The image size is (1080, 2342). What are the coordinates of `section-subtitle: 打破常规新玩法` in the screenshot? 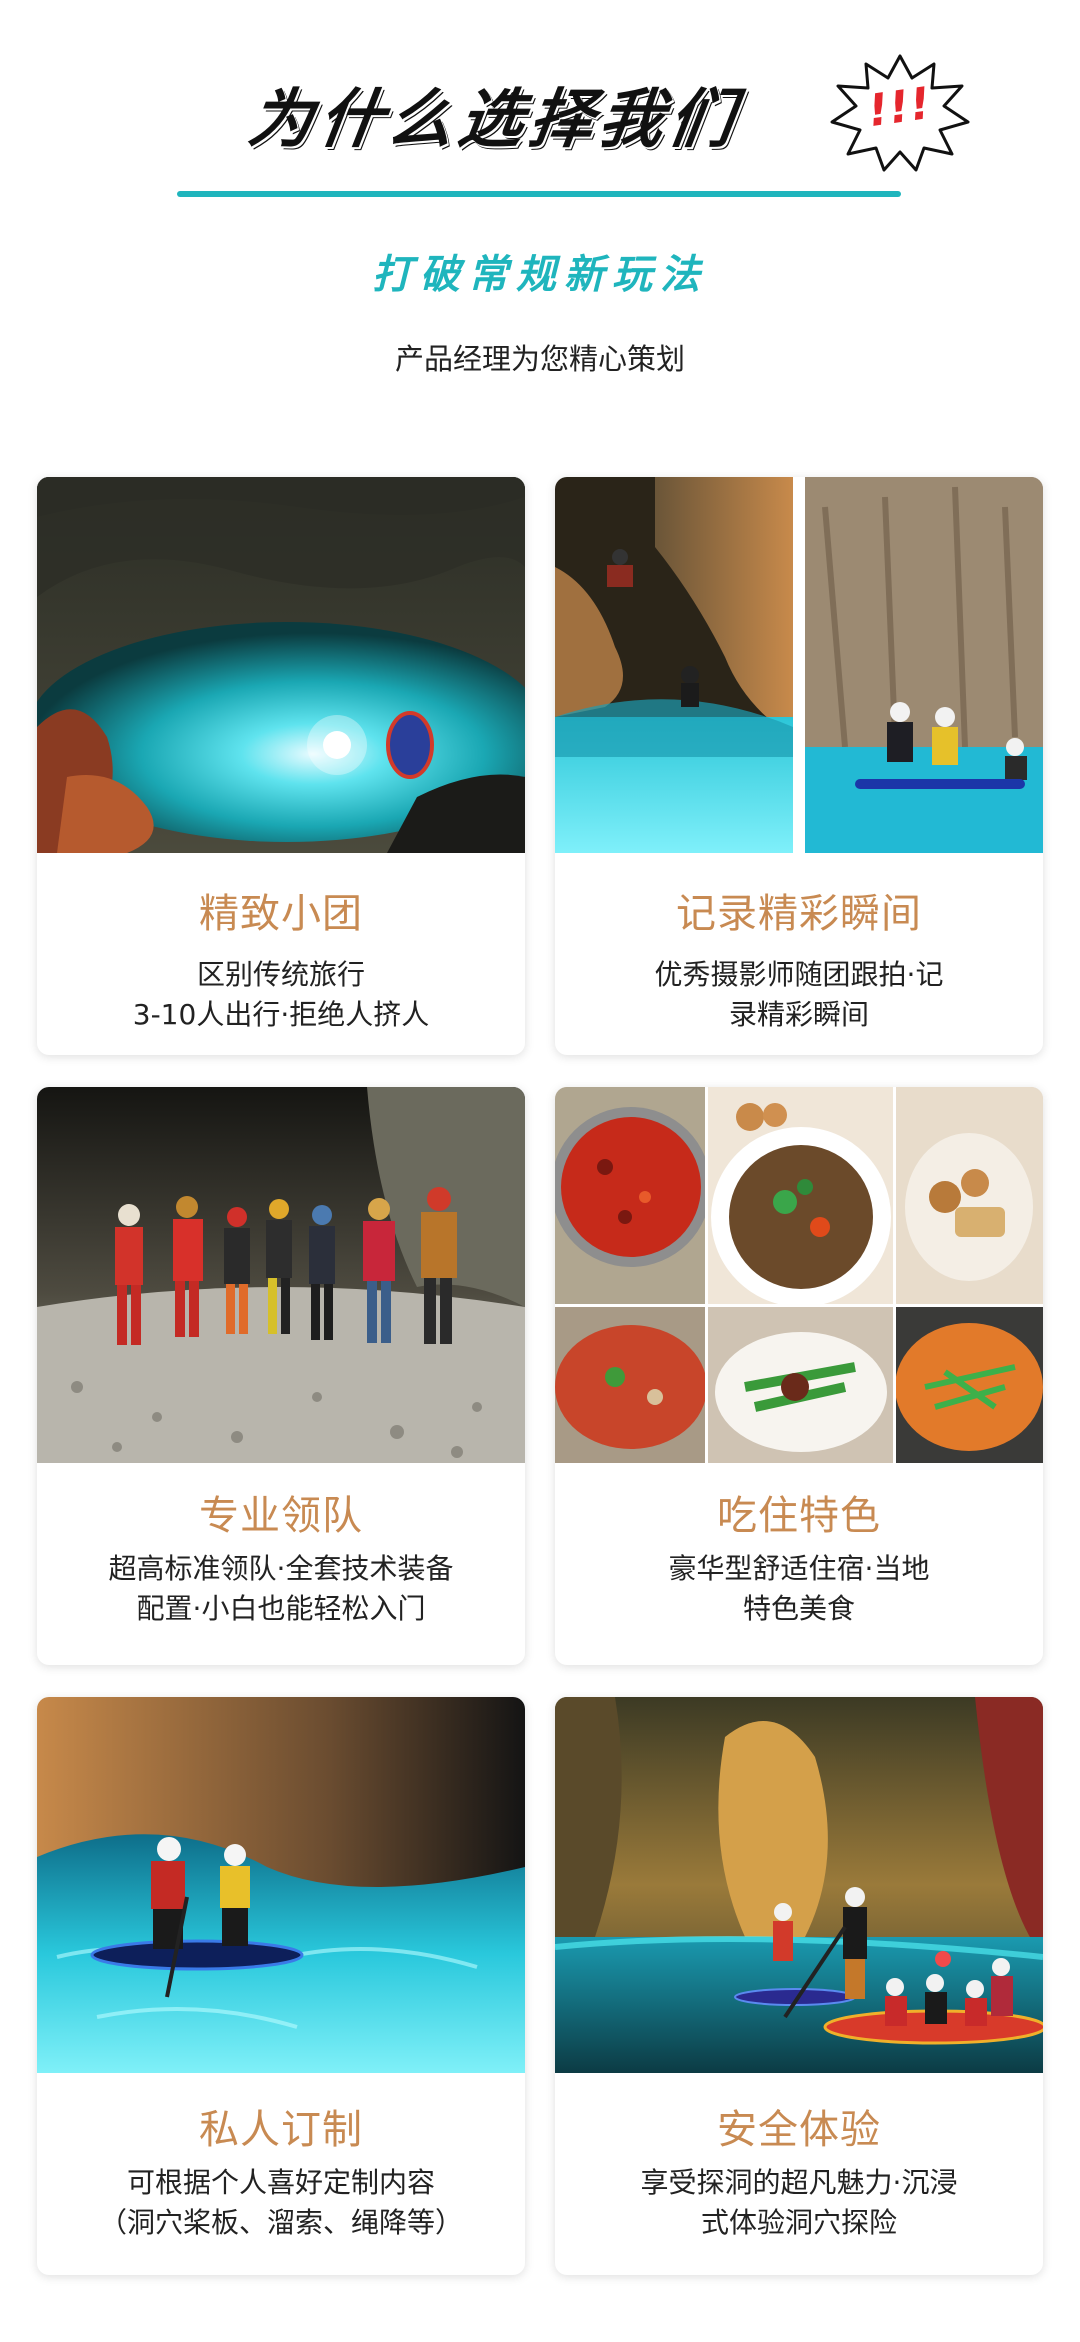 It's located at (540, 274).